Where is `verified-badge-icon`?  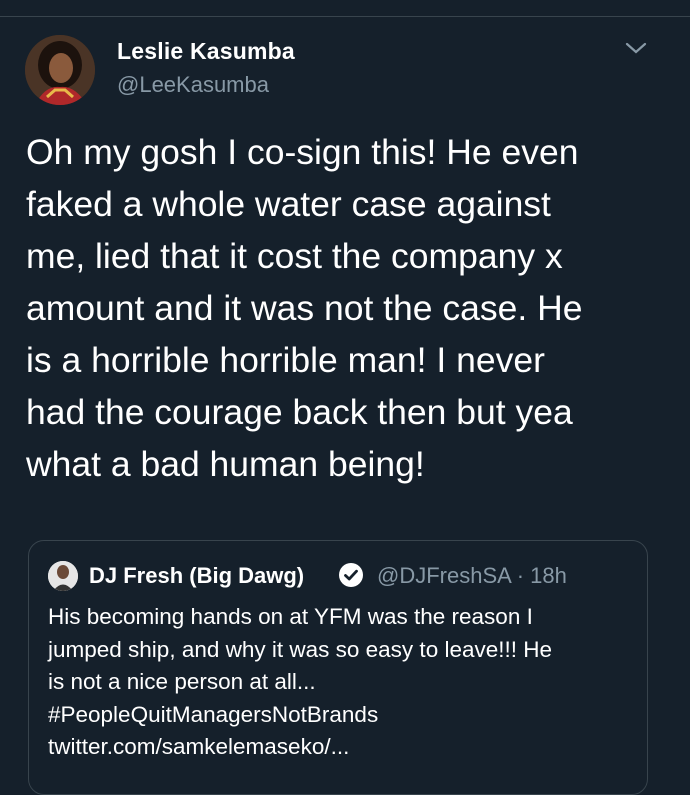 verified-badge-icon is located at coordinates (351, 575).